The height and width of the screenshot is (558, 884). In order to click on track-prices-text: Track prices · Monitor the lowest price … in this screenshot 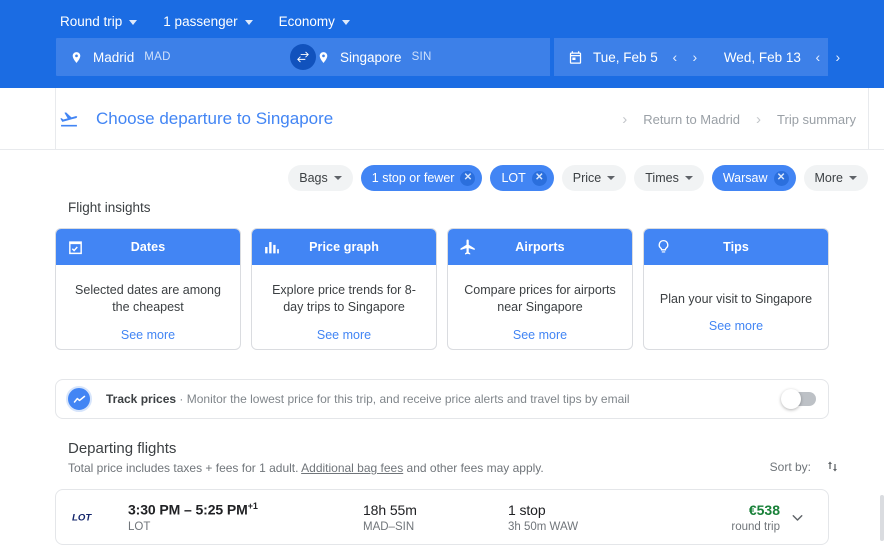, I will do `click(368, 399)`.